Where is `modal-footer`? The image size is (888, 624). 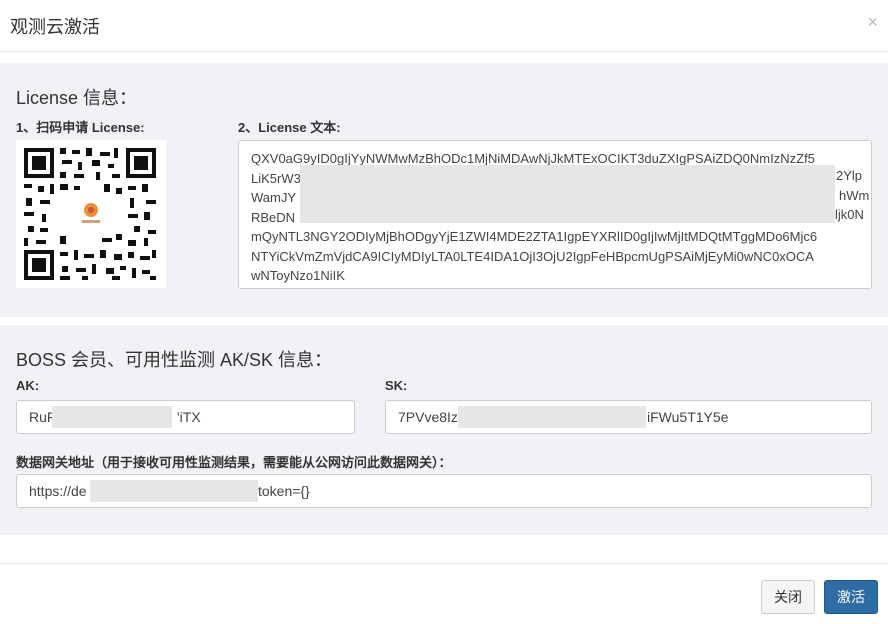 modal-footer is located at coordinates (444, 593).